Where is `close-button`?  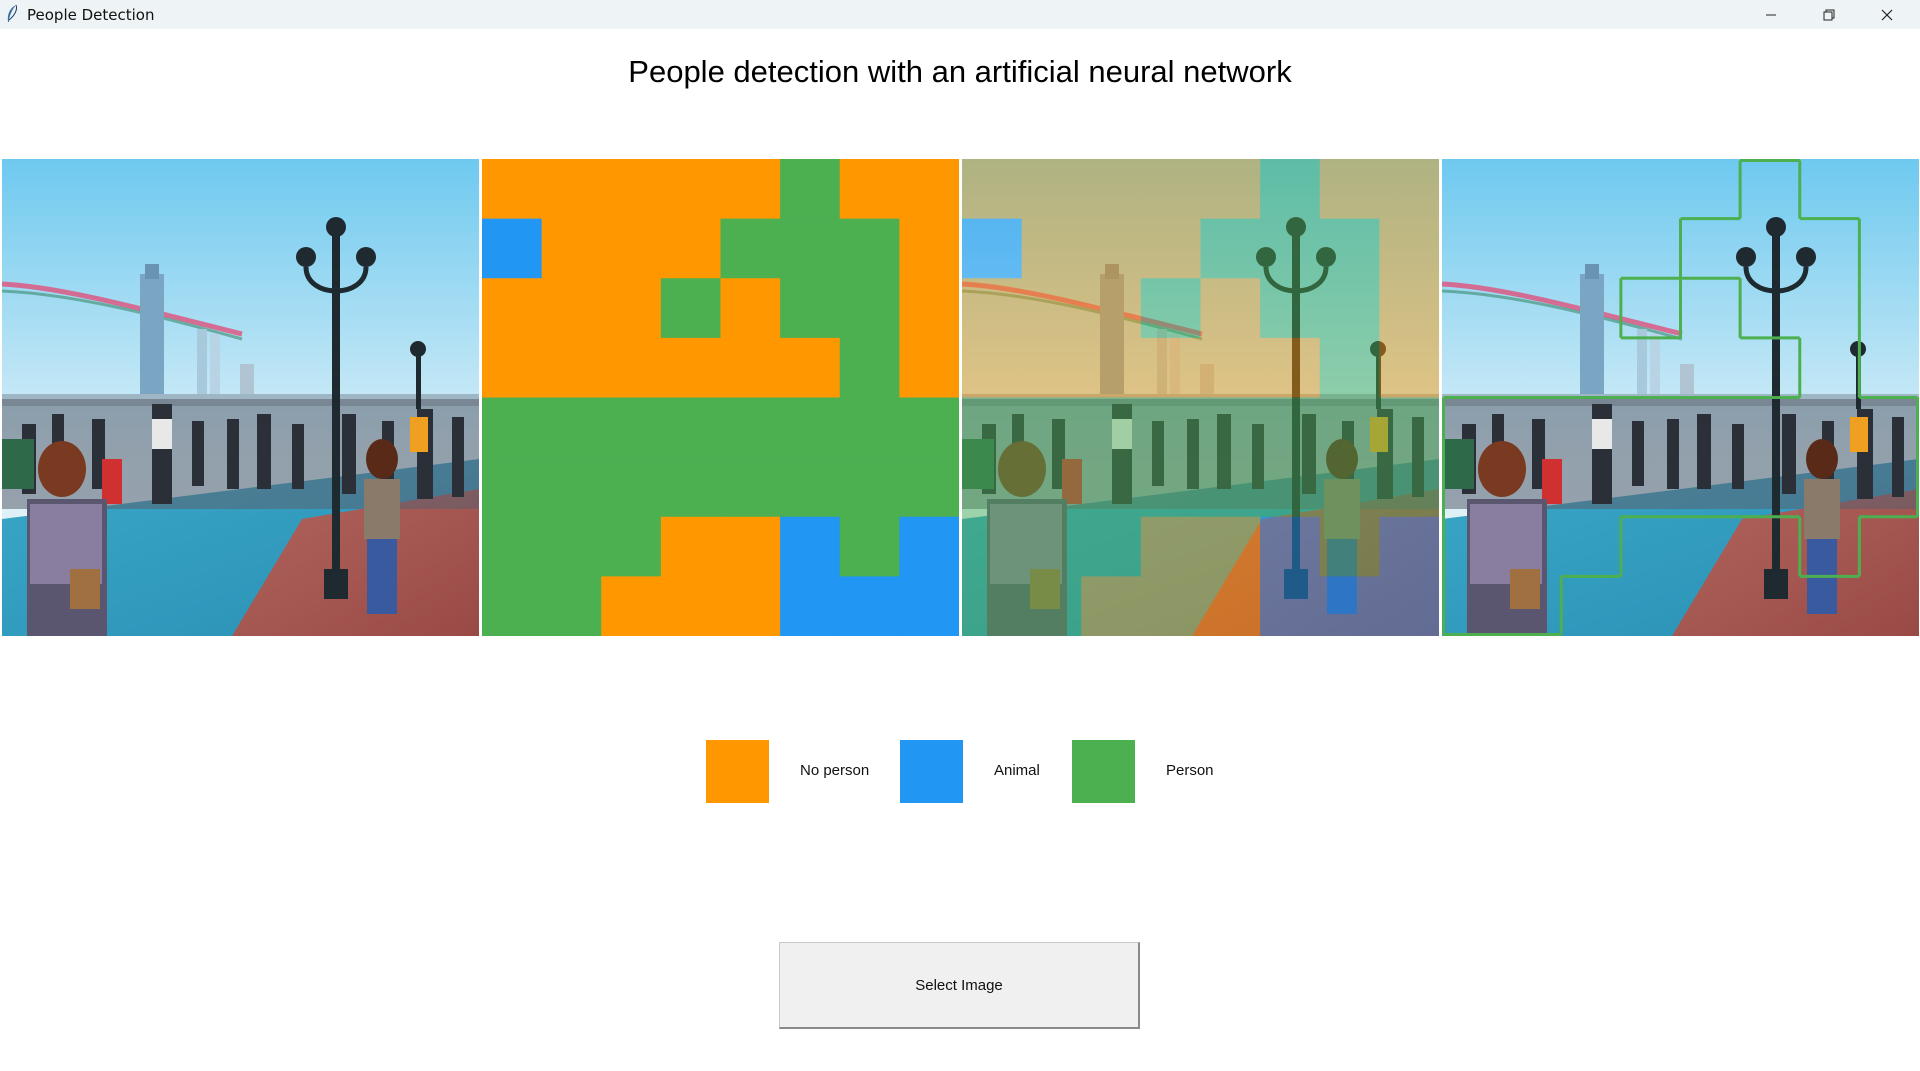
close-button is located at coordinates (1887, 14).